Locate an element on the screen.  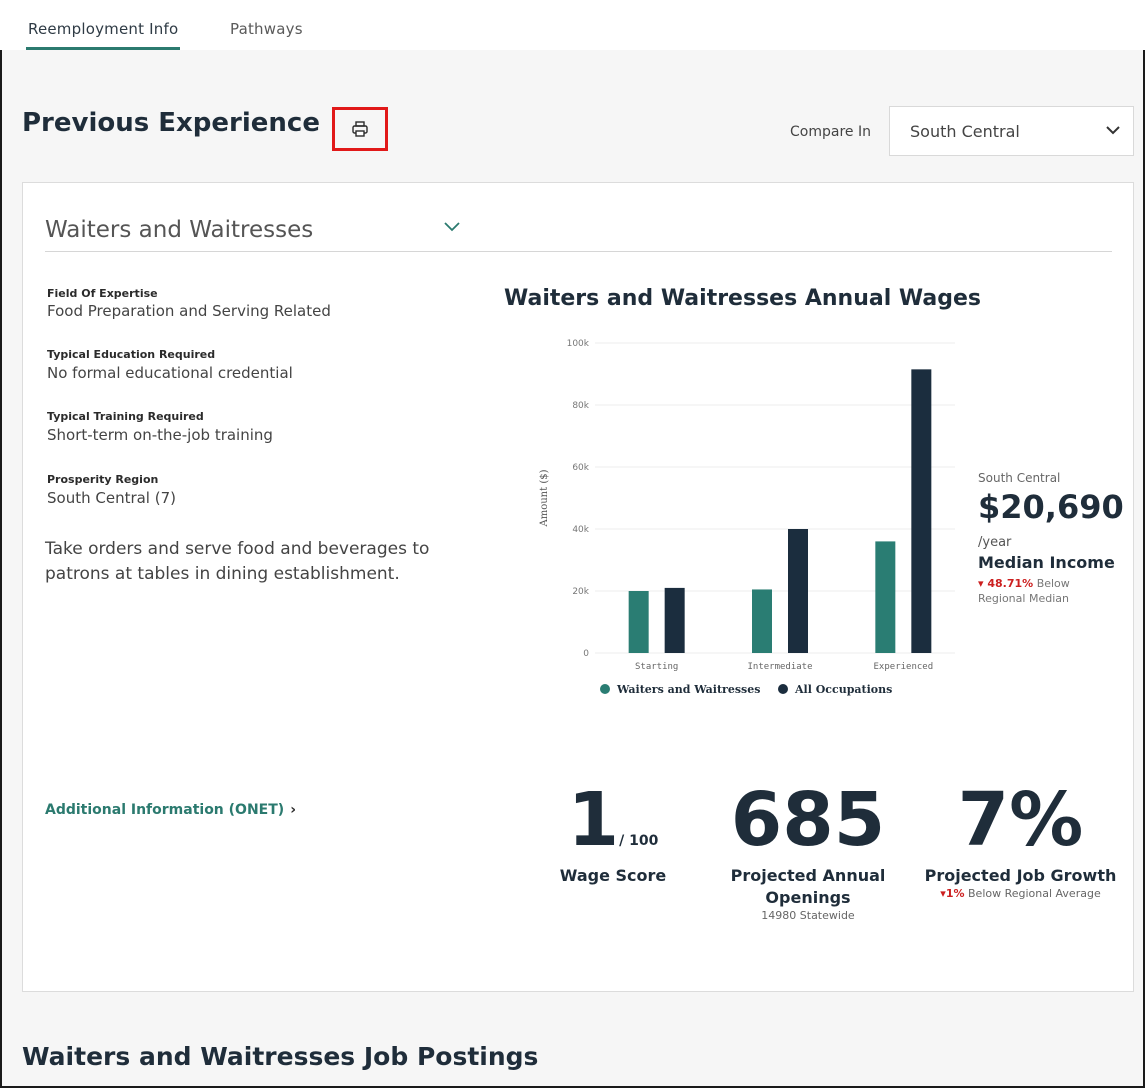
median-amount: $20,690 is located at coordinates (1051, 507).